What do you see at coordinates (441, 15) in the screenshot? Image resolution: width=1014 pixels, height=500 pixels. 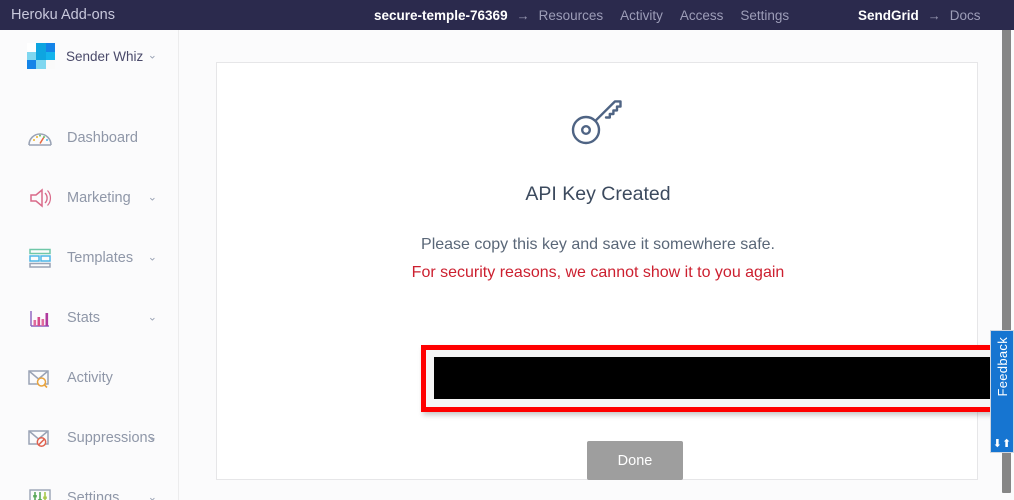 I see `app-name-label: secure-temple-76369` at bounding box center [441, 15].